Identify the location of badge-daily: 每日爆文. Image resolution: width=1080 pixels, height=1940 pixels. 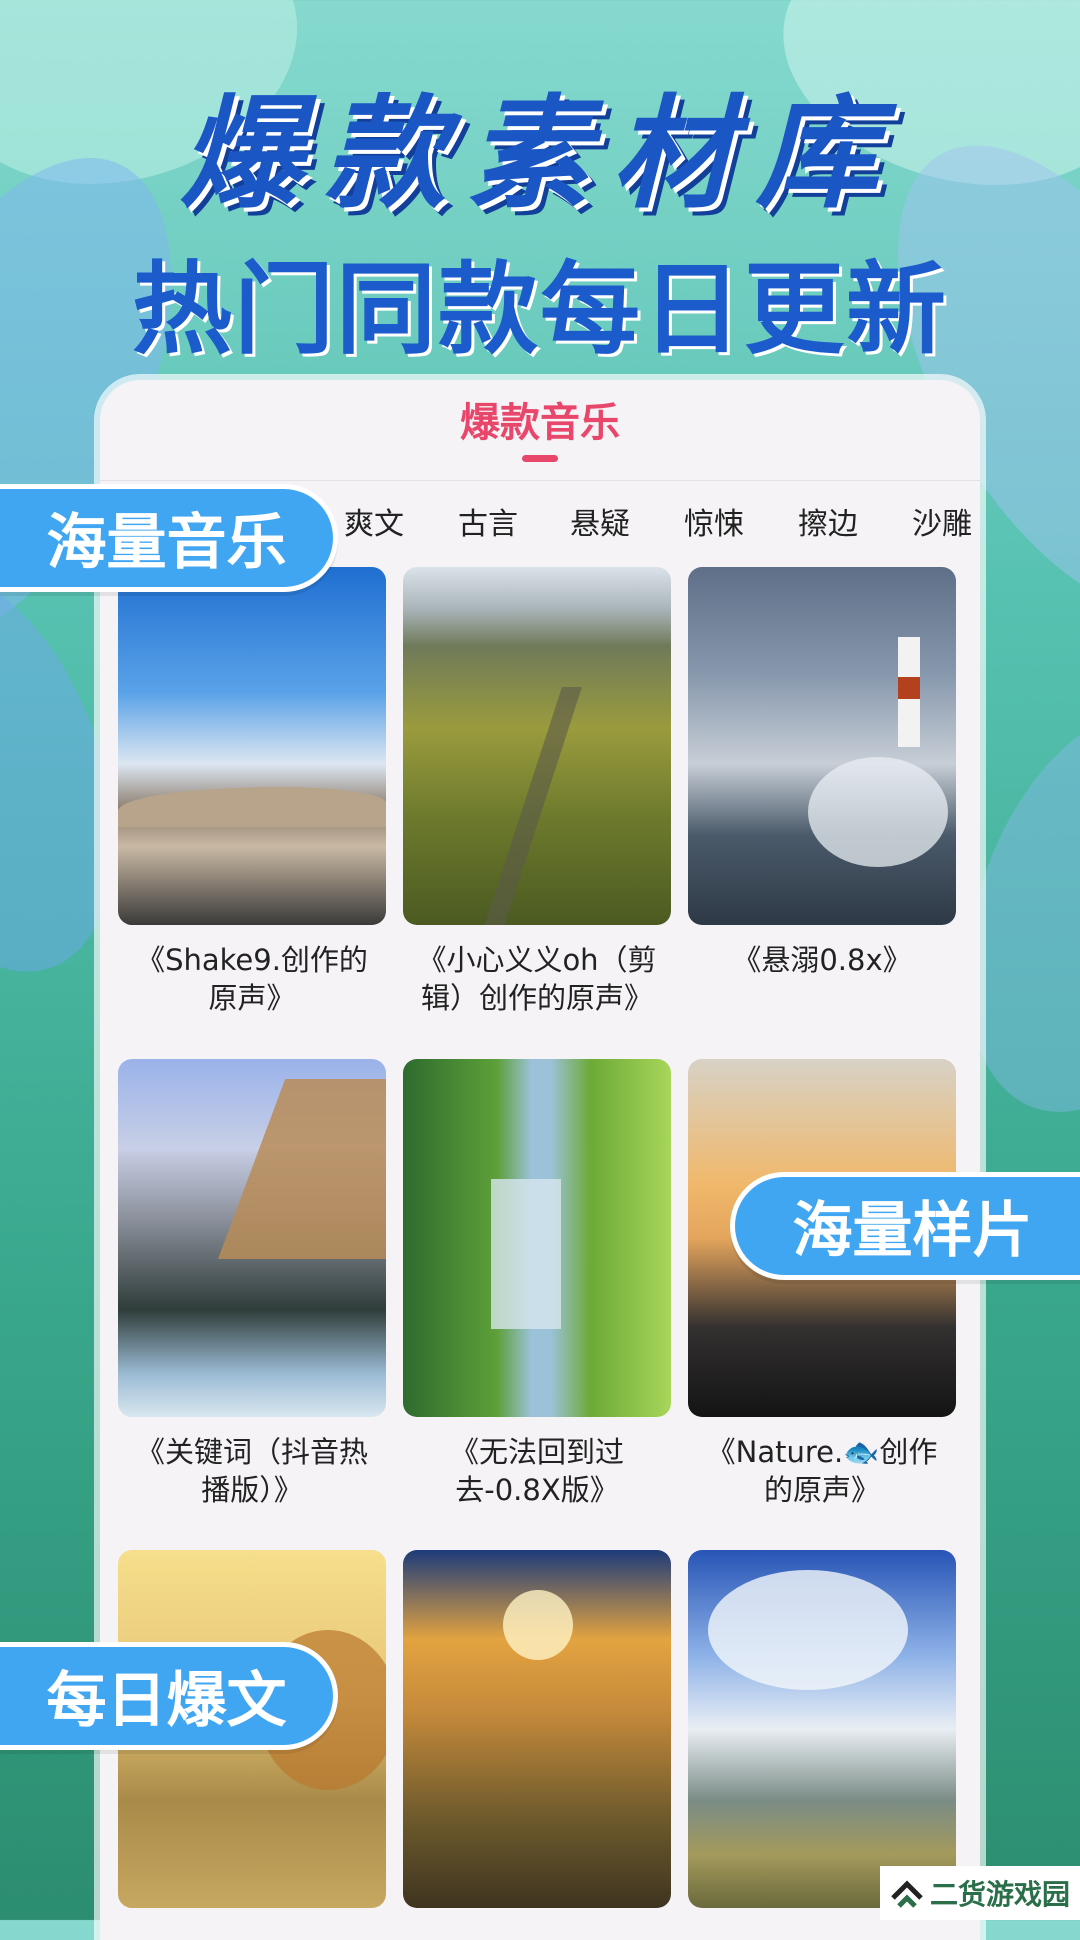
(169, 1696).